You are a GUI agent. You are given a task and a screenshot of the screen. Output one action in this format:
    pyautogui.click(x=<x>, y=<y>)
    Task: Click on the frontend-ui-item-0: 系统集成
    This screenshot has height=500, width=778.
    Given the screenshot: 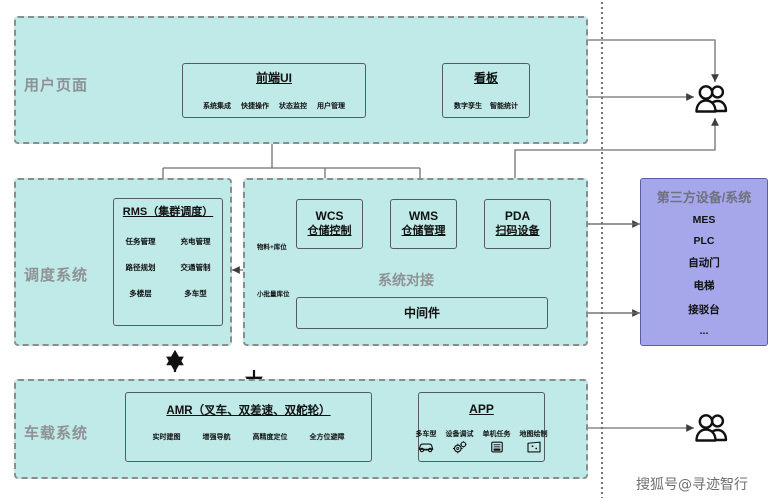 What is the action you would take?
    pyautogui.click(x=217, y=106)
    